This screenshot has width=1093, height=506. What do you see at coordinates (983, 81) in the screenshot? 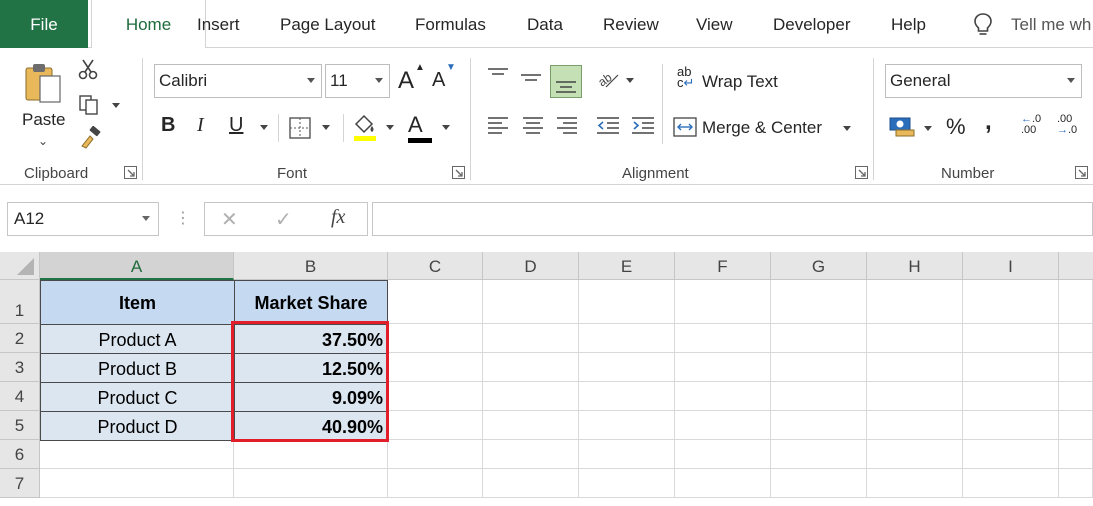
I see `number-format-select: General` at bounding box center [983, 81].